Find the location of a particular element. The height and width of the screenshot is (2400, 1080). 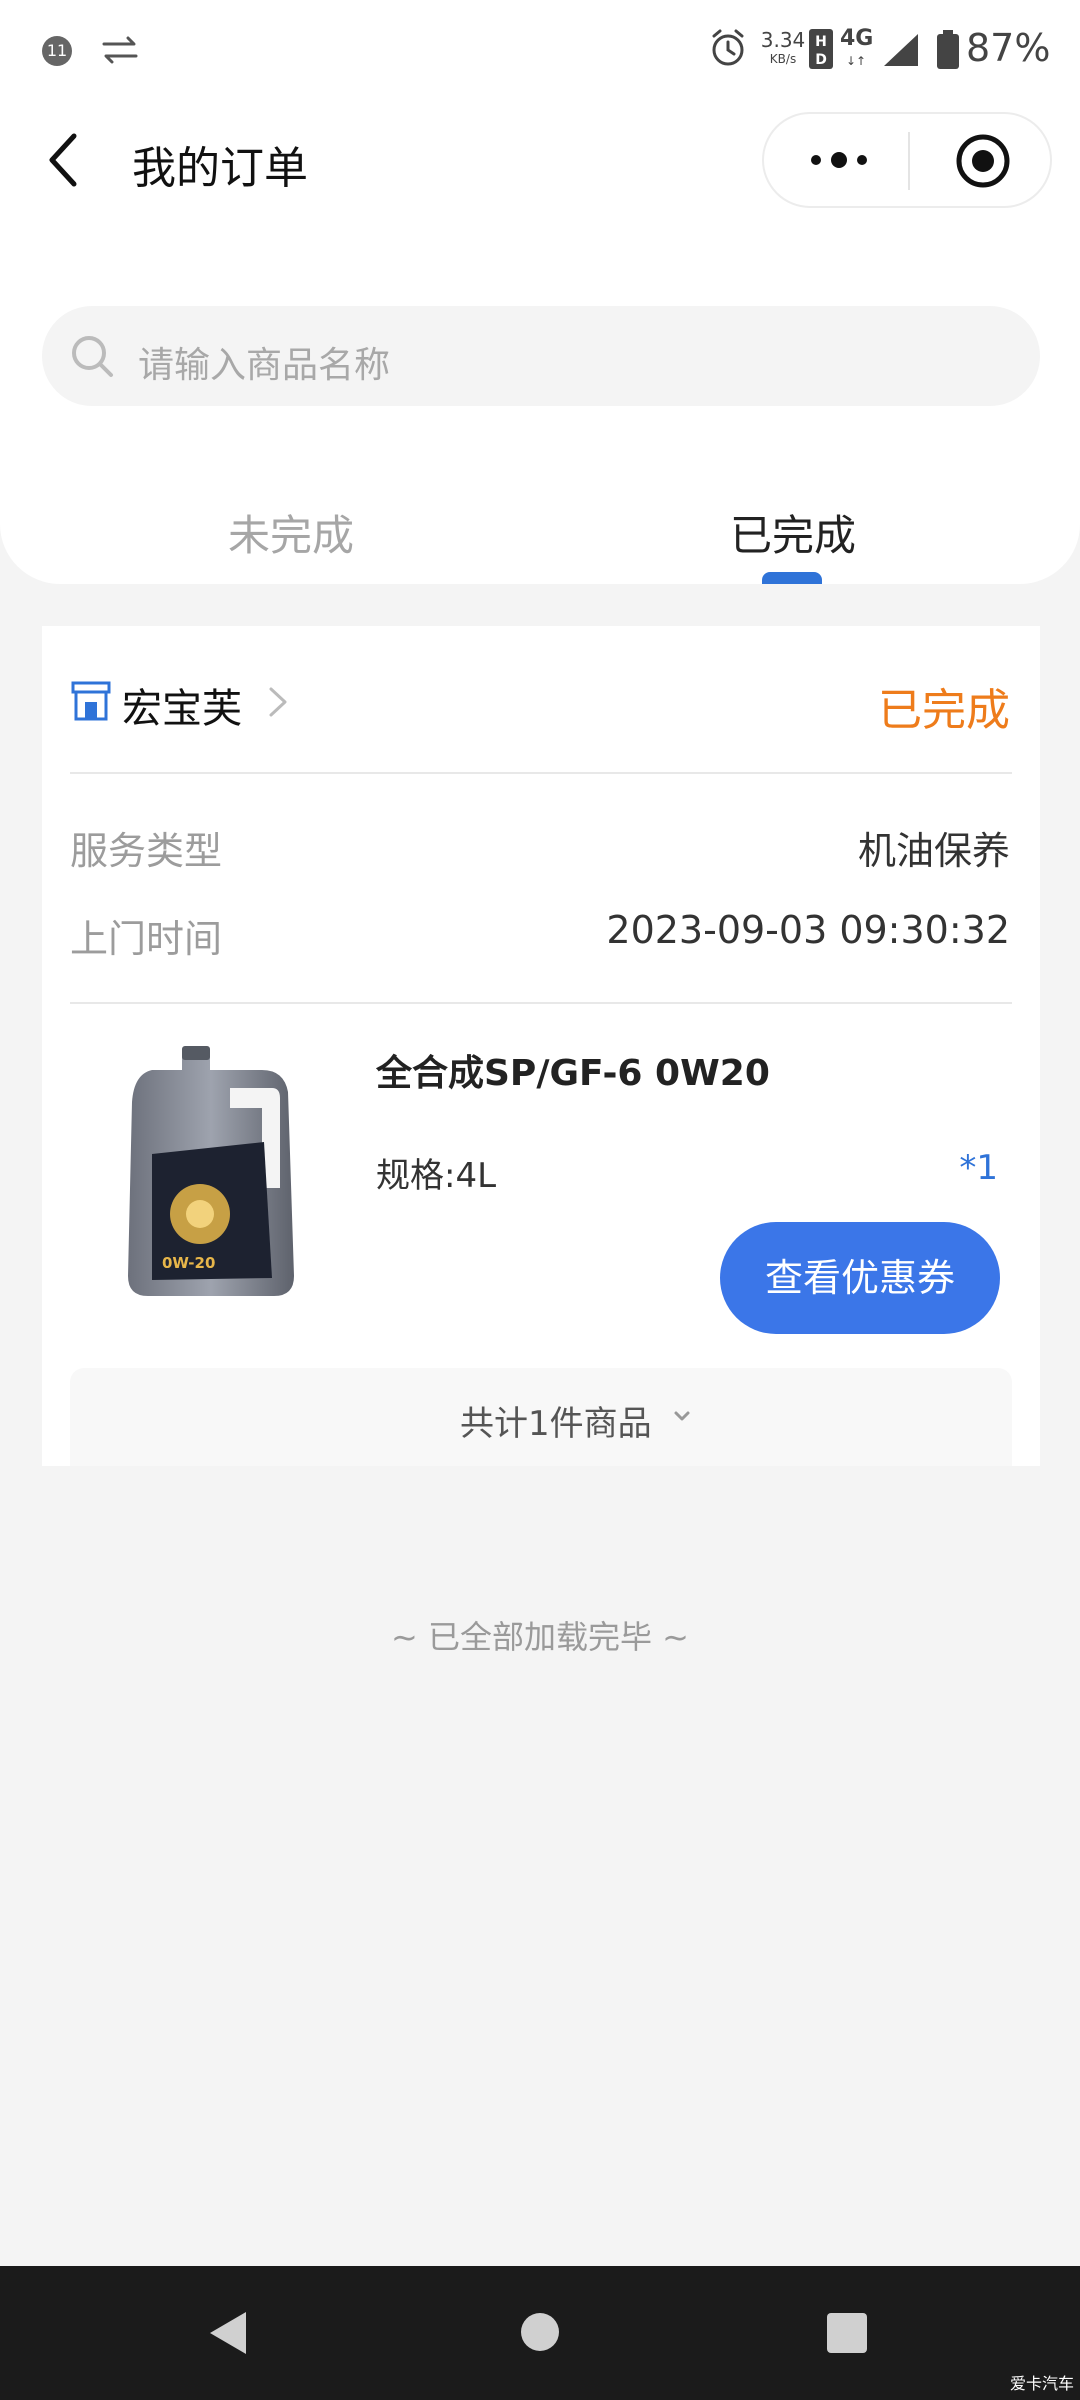

order-status: 已完成 is located at coordinates (944, 710).